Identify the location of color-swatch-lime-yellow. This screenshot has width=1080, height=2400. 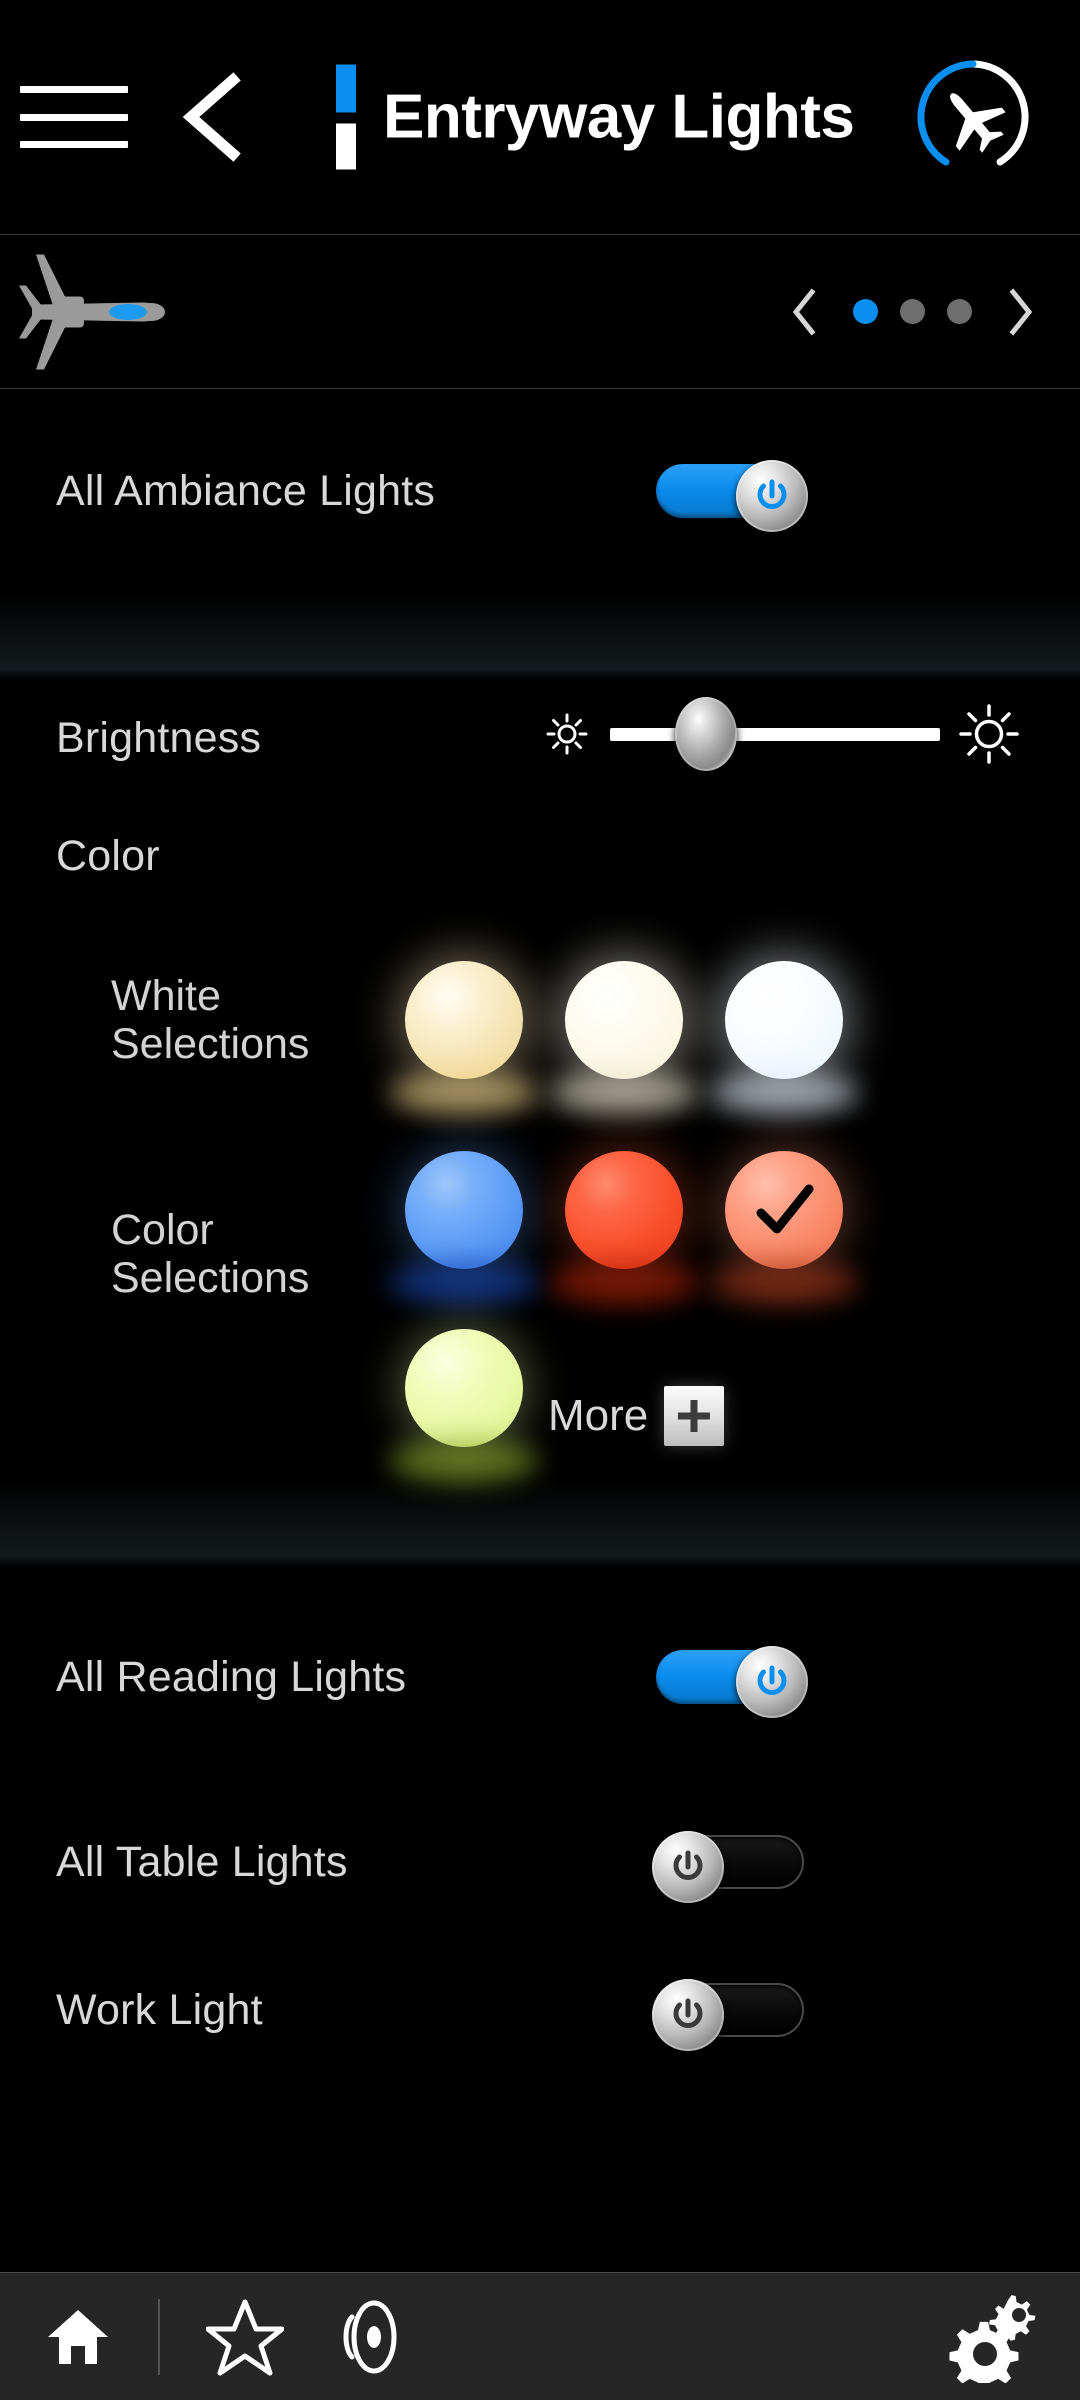
(464, 1395).